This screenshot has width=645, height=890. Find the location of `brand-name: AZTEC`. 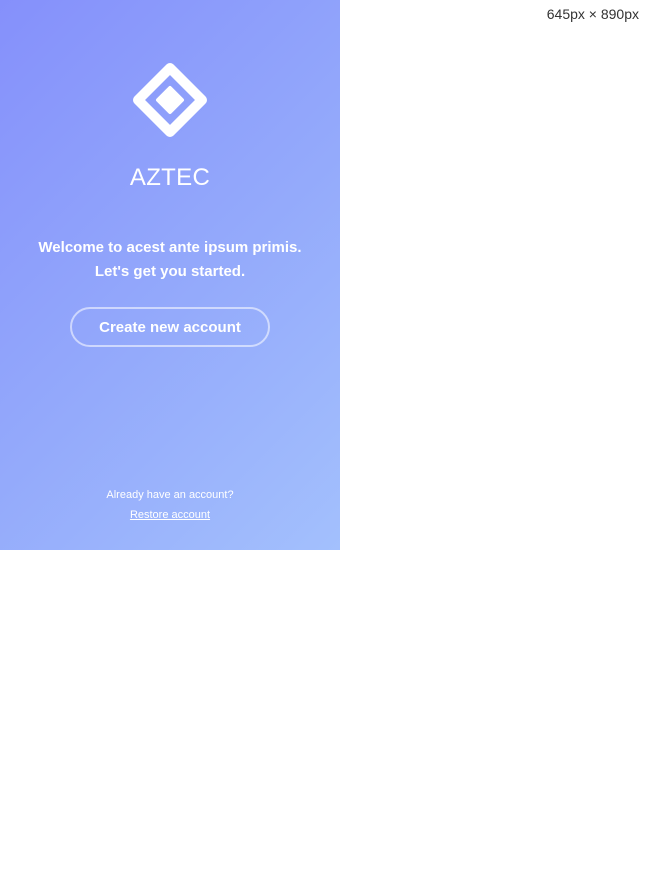

brand-name: AZTEC is located at coordinates (170, 177).